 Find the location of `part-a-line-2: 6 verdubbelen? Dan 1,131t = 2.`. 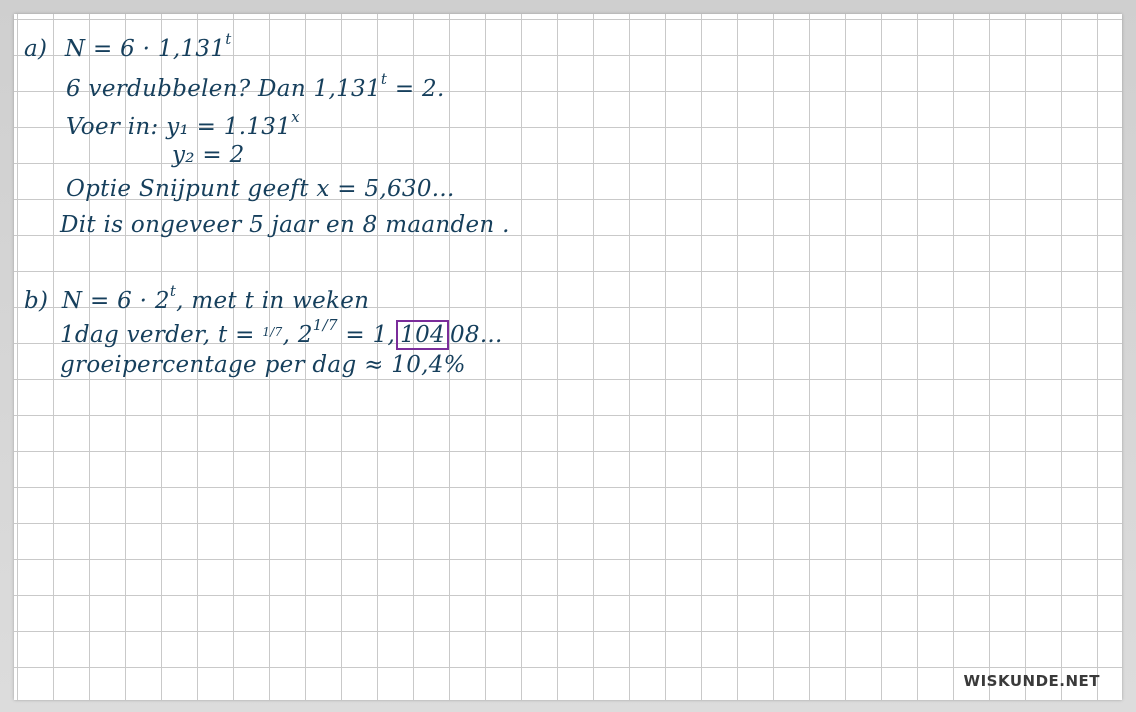

part-a-line-2: 6 verdubbelen? Dan 1,131t = 2. is located at coordinates (255, 86).